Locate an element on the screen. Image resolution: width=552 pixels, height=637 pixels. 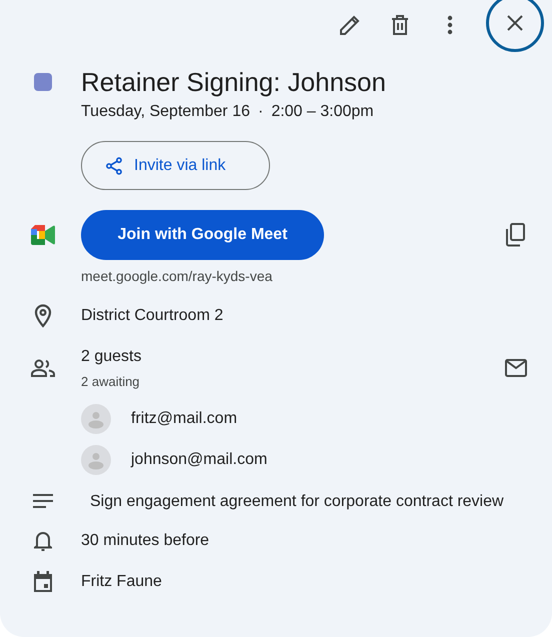
event-date: Tuesday, September 16 is located at coordinates (165, 112).